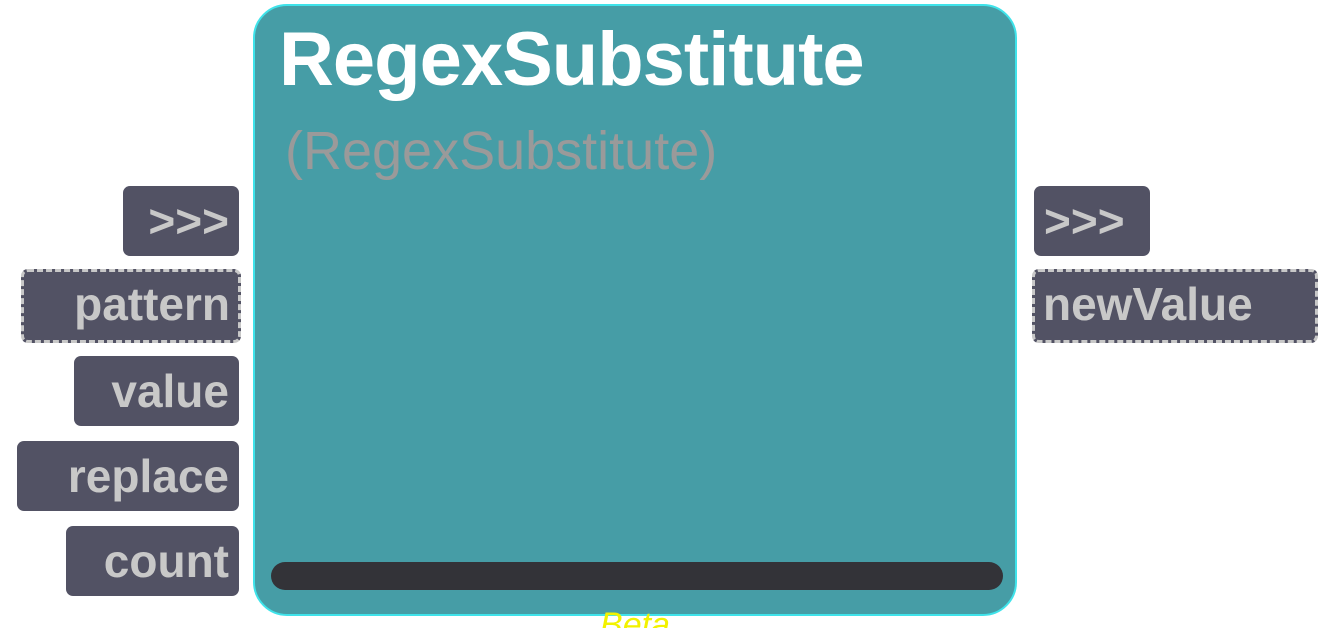 Image resolution: width=1339 pixels, height=628 pixels. I want to click on output-port-exec: >>>, so click(1092, 221).